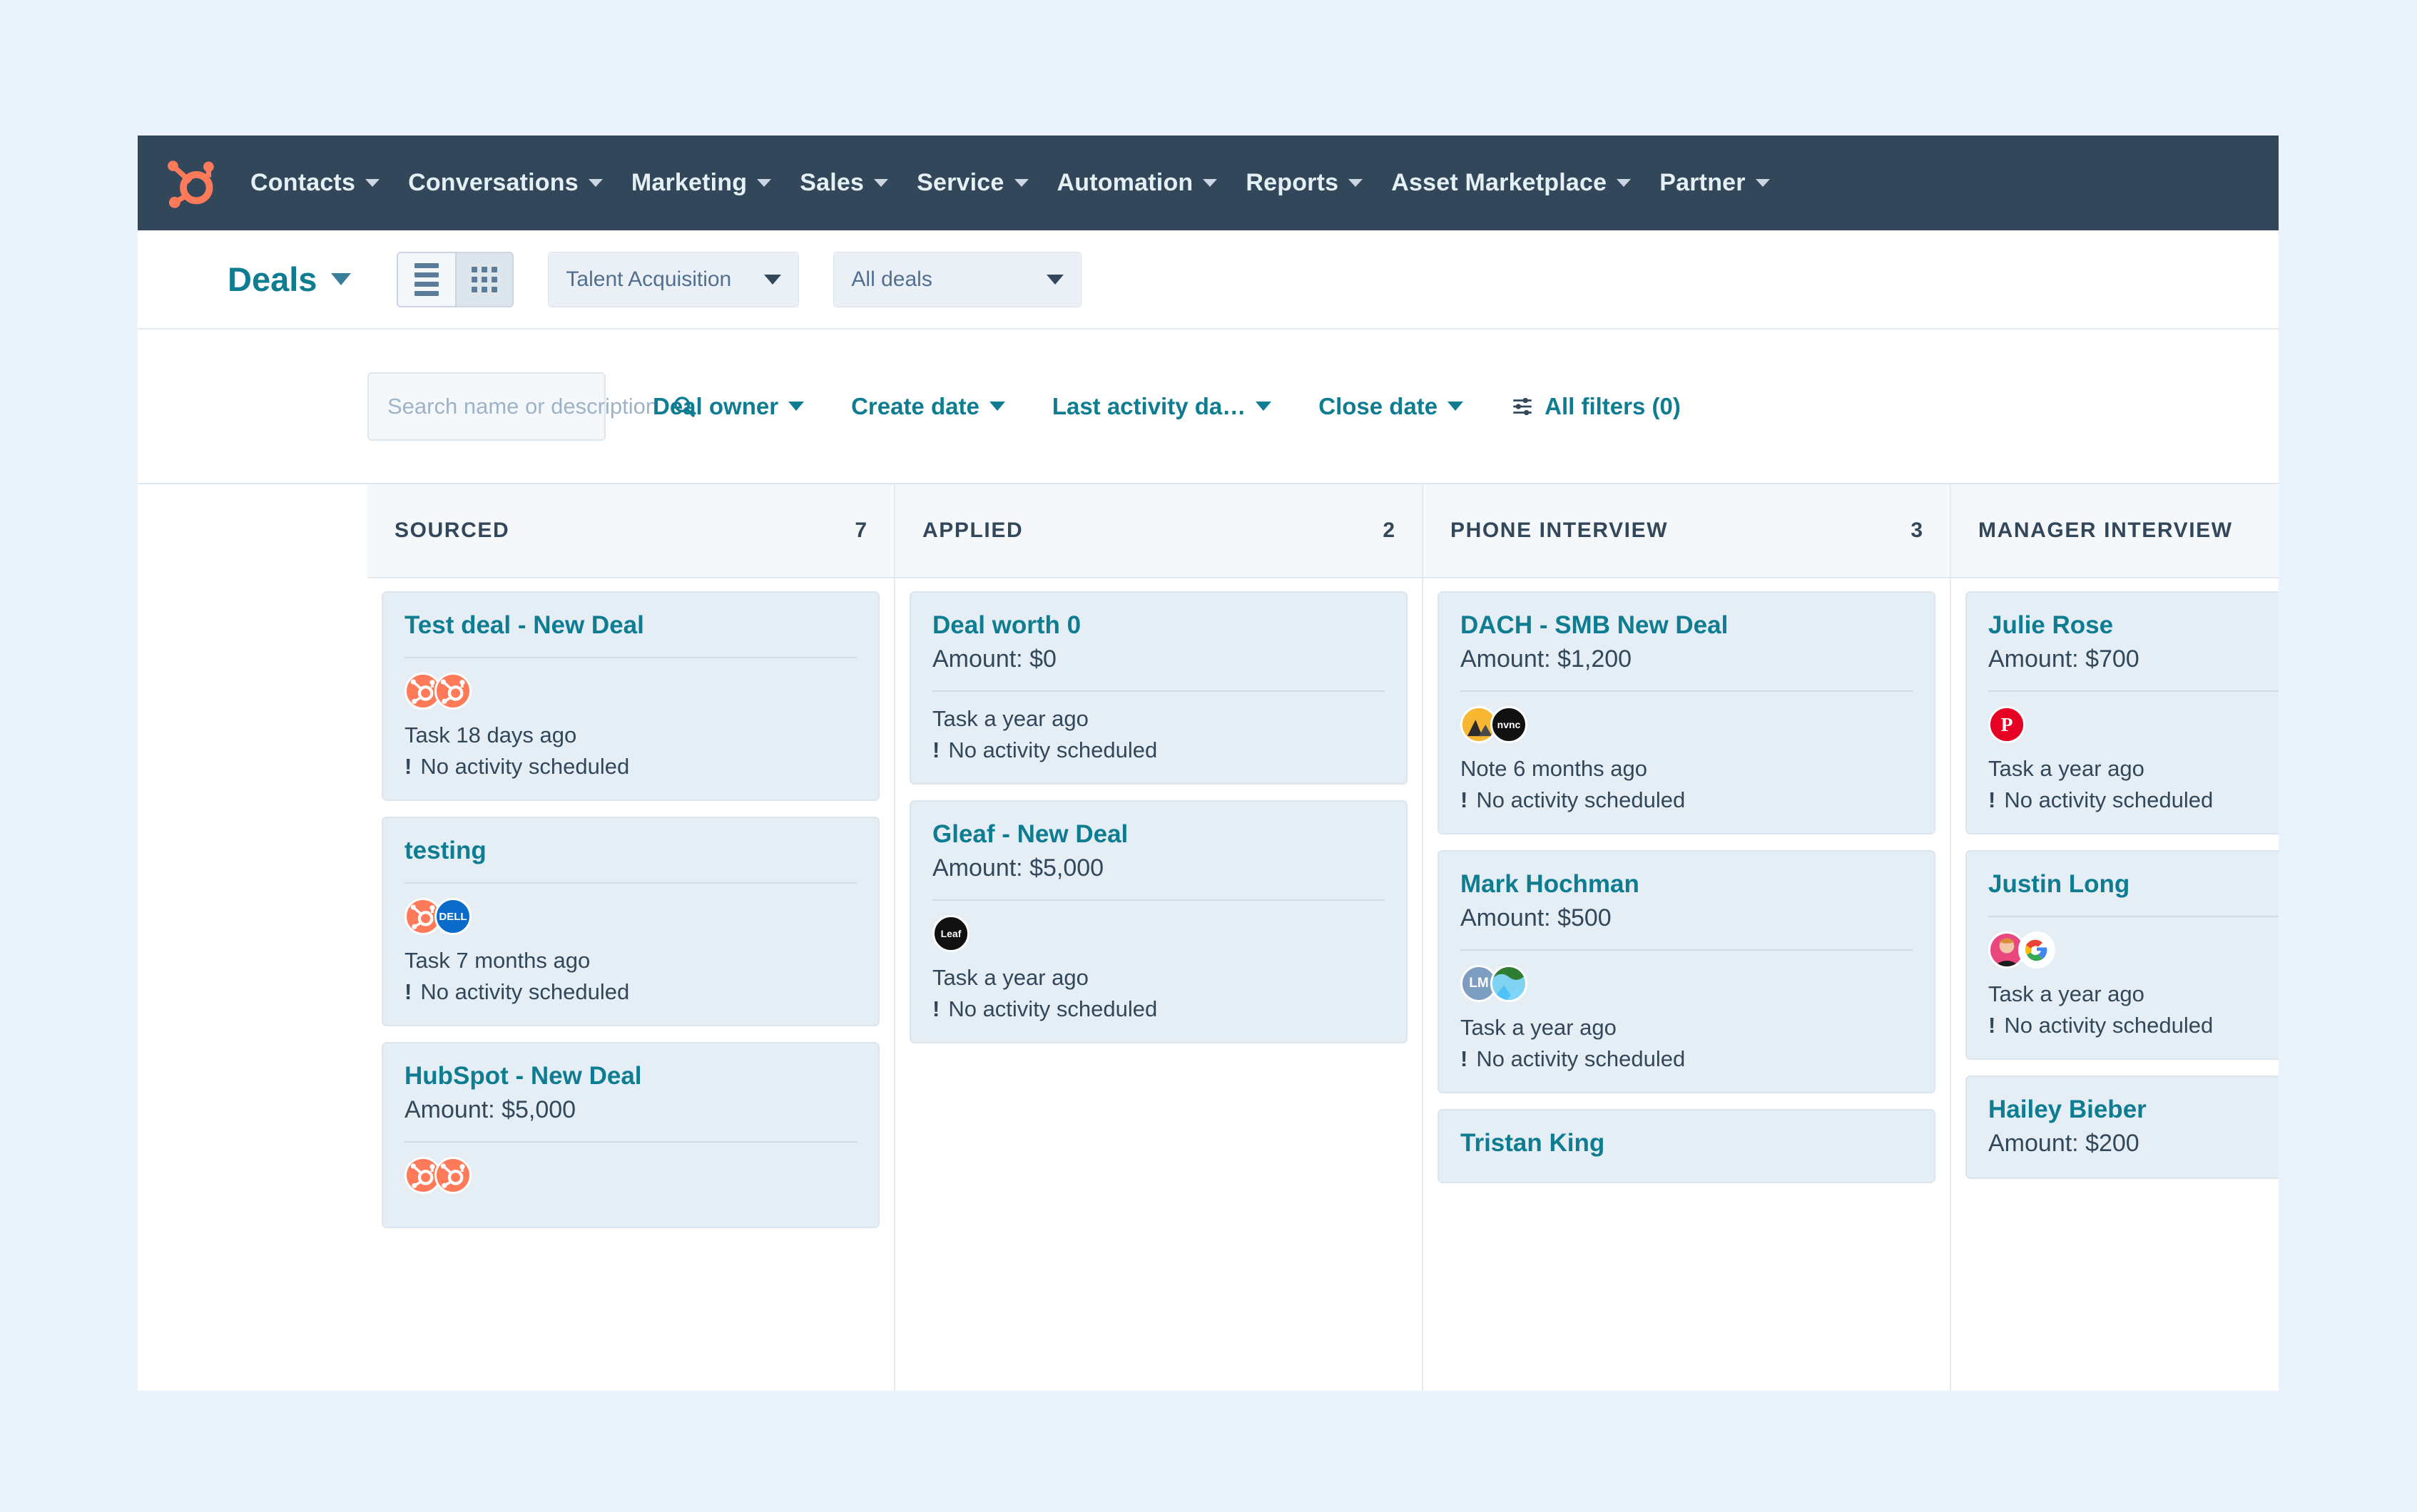  I want to click on deal-card-title: Justin Long, so click(2133, 884).